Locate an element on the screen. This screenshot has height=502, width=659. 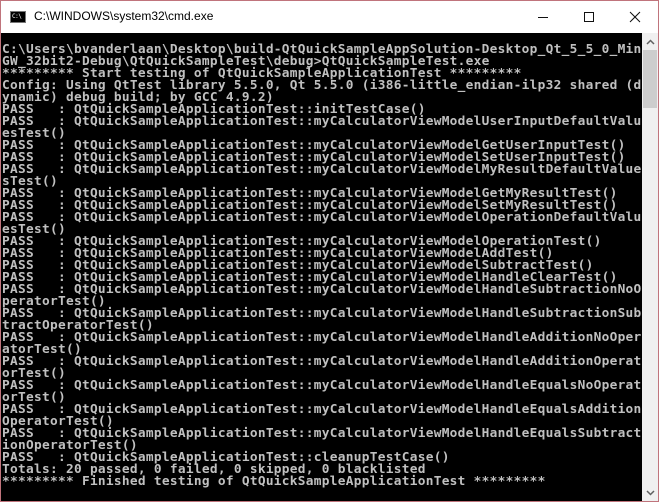
minimize-button is located at coordinates (543, 17).